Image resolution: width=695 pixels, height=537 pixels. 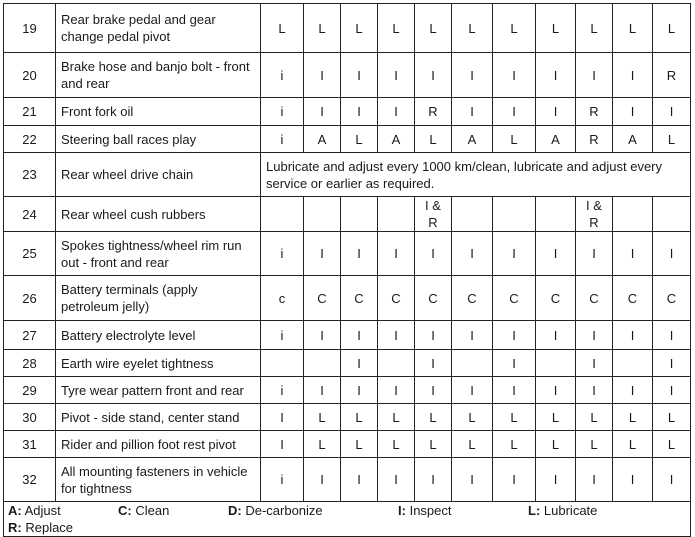 What do you see at coordinates (29, 75) in the screenshot?
I see `item-number: 20` at bounding box center [29, 75].